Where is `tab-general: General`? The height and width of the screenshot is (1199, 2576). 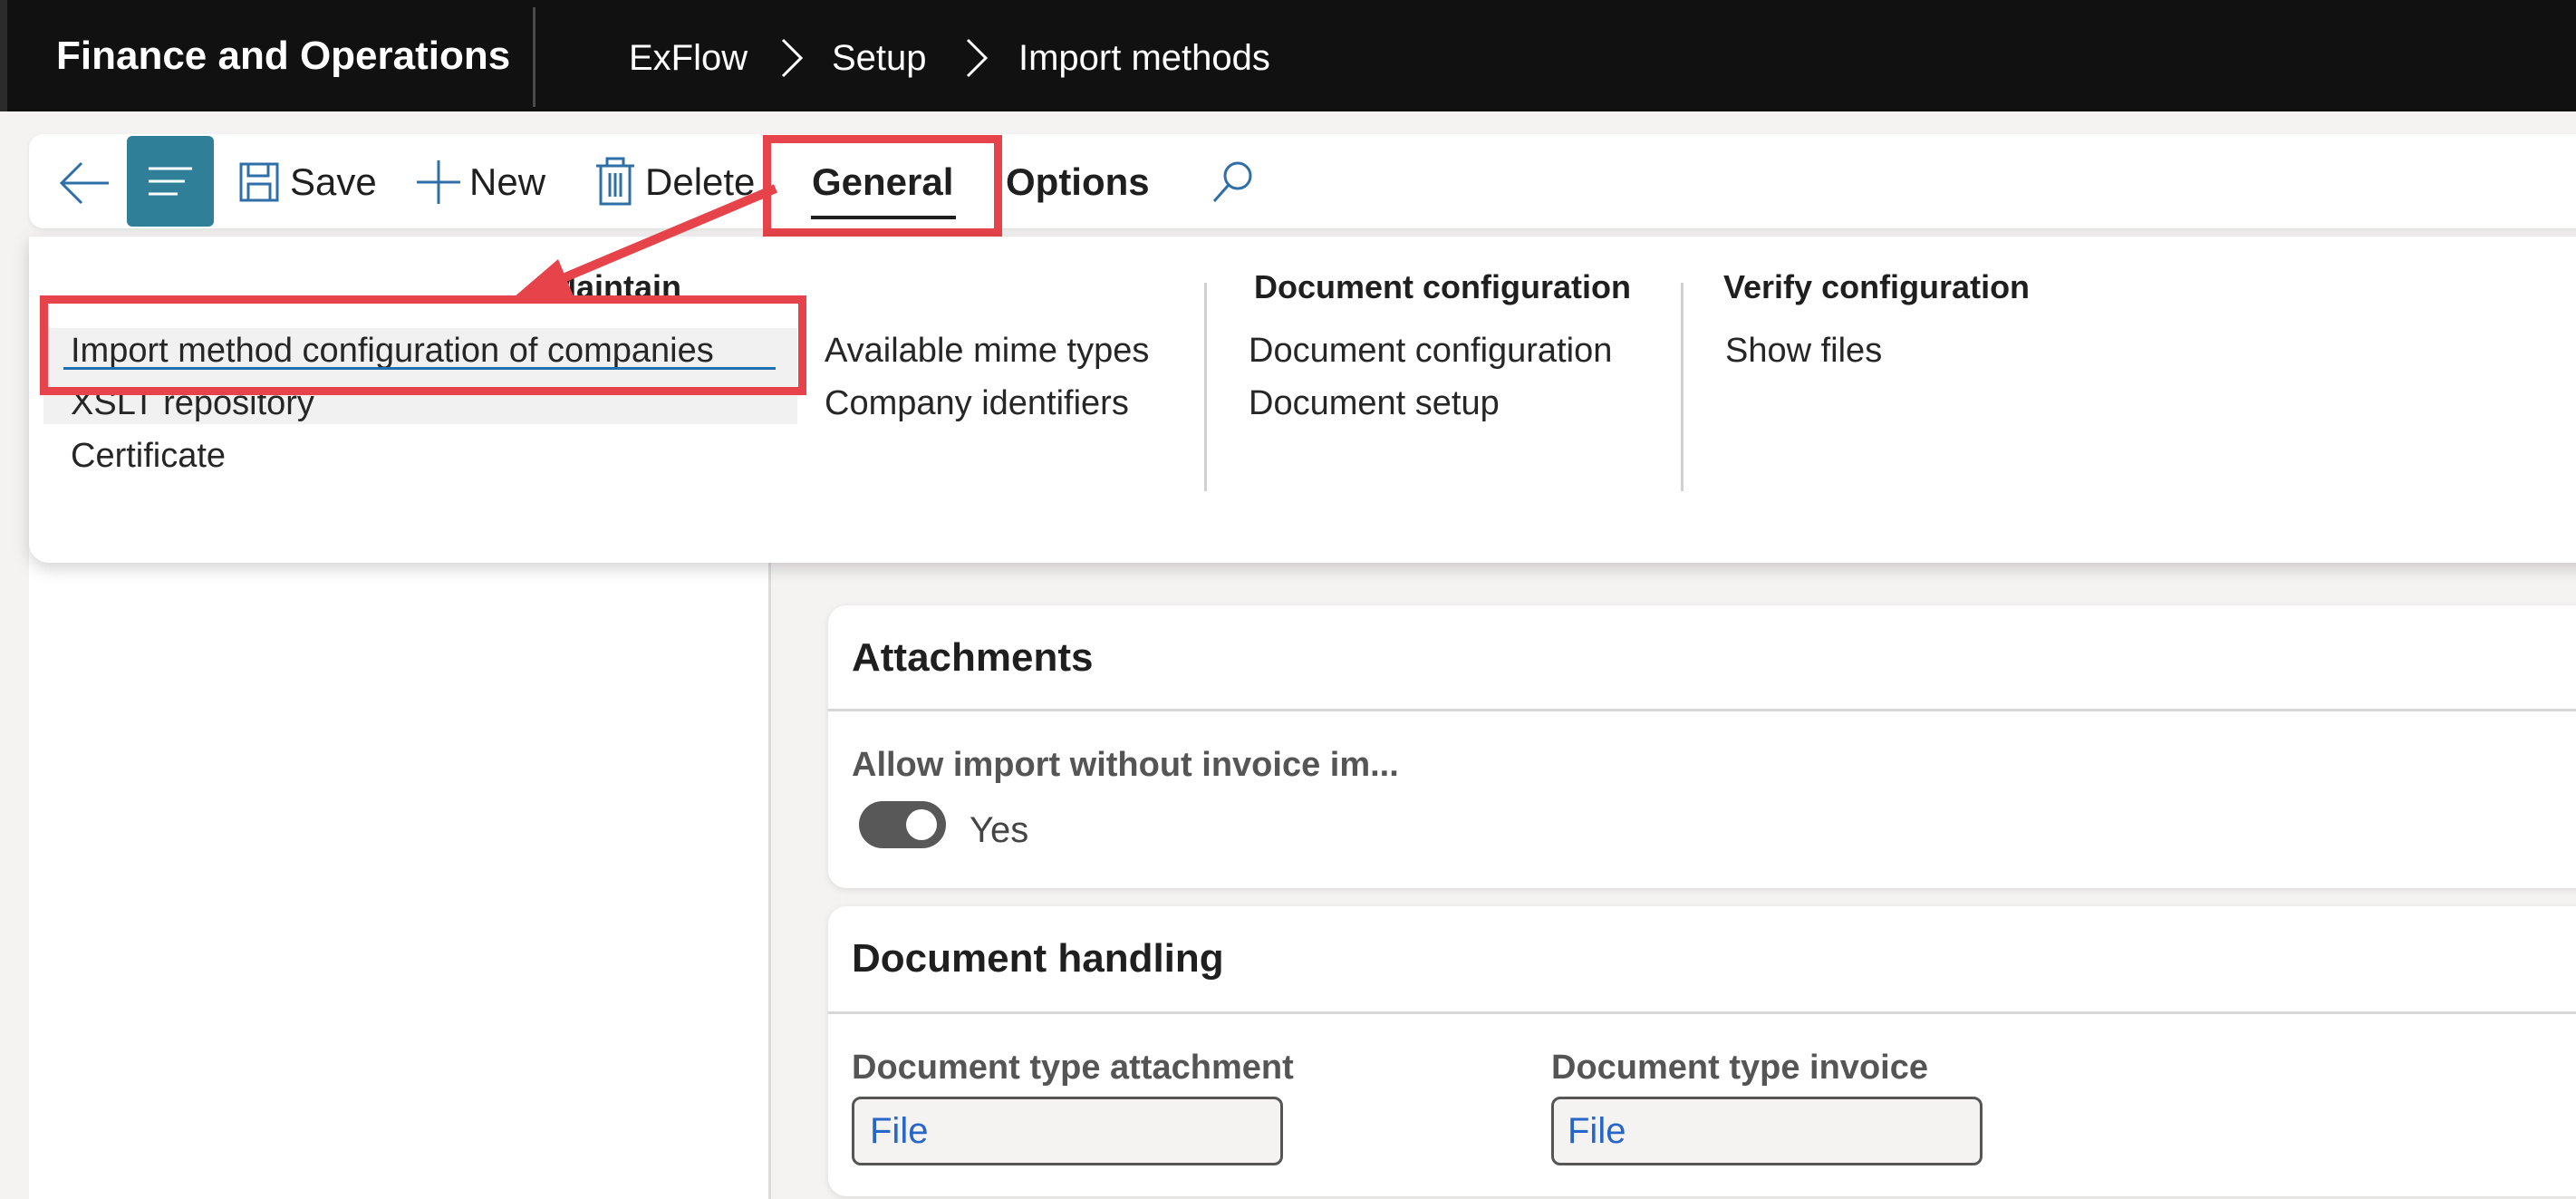 tab-general: General is located at coordinates (882, 182).